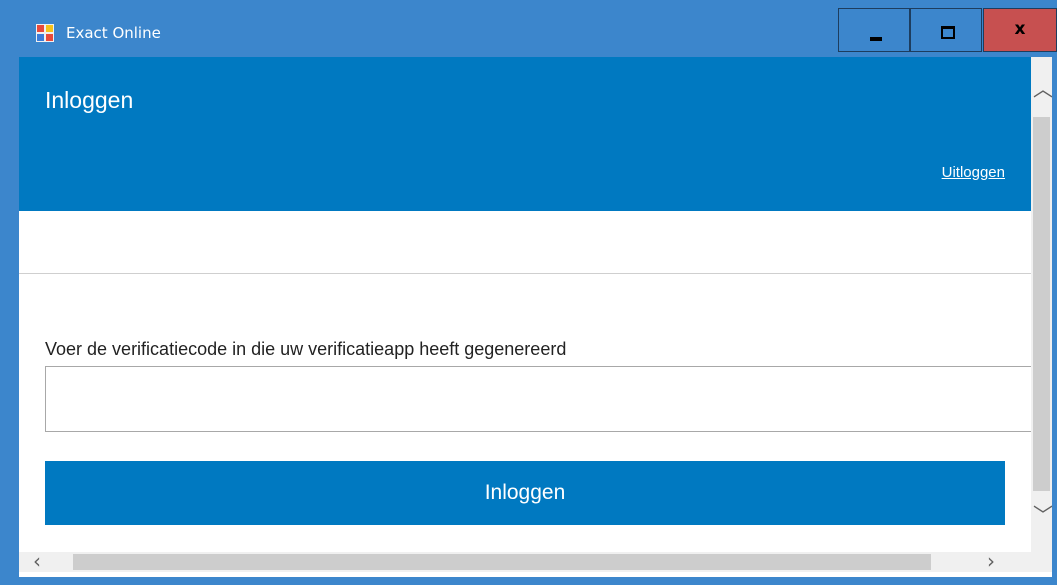 This screenshot has height=585, width=1057. What do you see at coordinates (37, 561) in the screenshot?
I see `scroll-left-icon: ‹` at bounding box center [37, 561].